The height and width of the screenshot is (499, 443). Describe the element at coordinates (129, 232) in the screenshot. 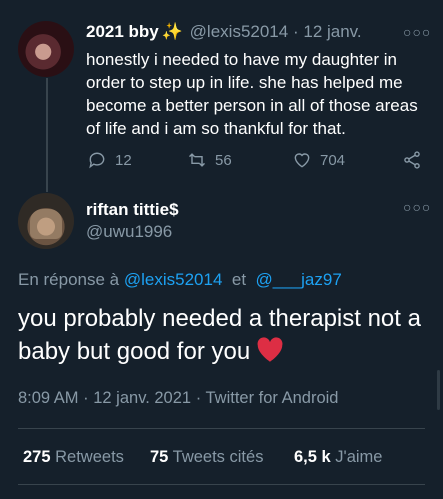

I see `handle: @uwu1996` at that location.